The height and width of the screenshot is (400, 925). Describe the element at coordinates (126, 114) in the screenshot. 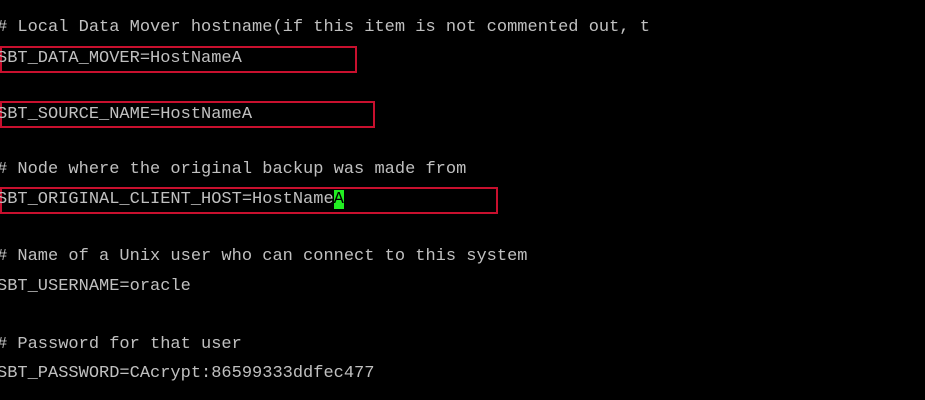

I see `config-line-sbt-source-name: SBT_SOURCE_NAME=HostNameA` at that location.